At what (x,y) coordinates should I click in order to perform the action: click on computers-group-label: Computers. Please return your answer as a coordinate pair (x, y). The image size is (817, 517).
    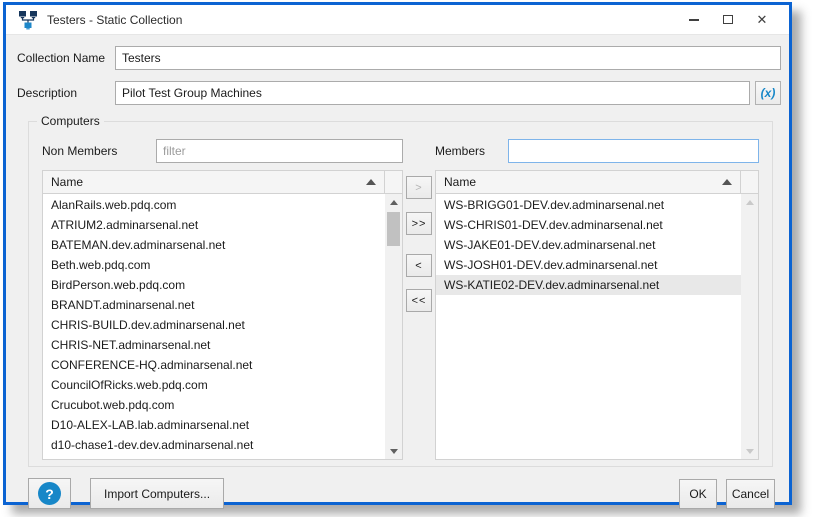
    Looking at the image, I should click on (70, 121).